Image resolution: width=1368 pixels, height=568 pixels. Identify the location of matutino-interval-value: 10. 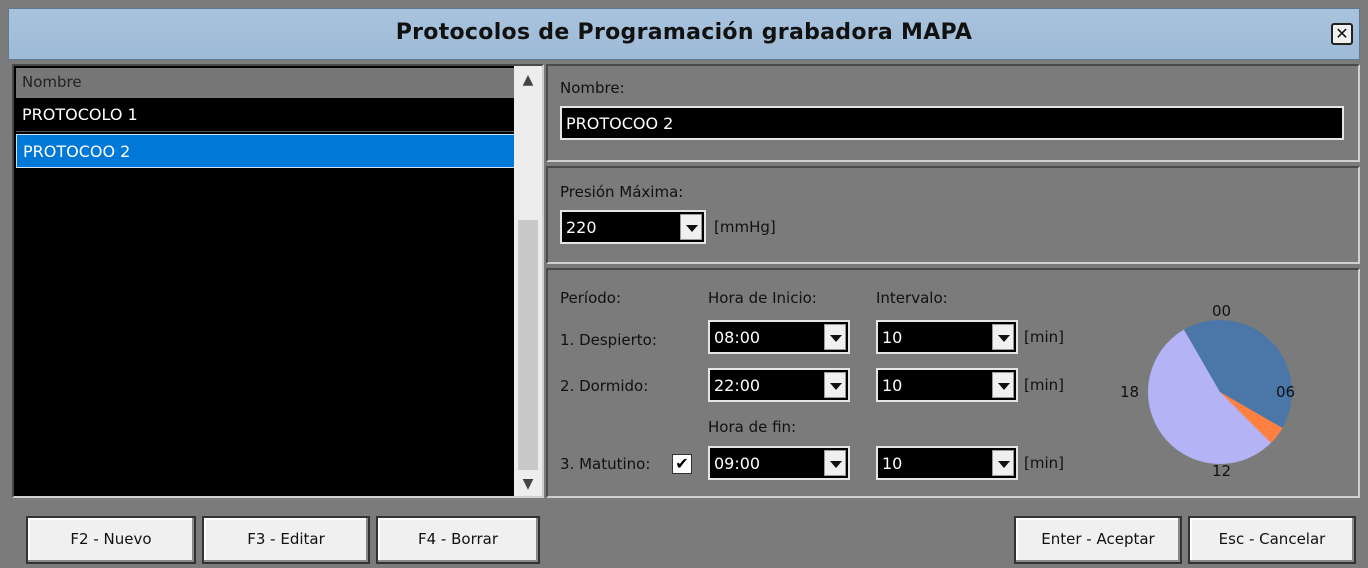
(892, 463).